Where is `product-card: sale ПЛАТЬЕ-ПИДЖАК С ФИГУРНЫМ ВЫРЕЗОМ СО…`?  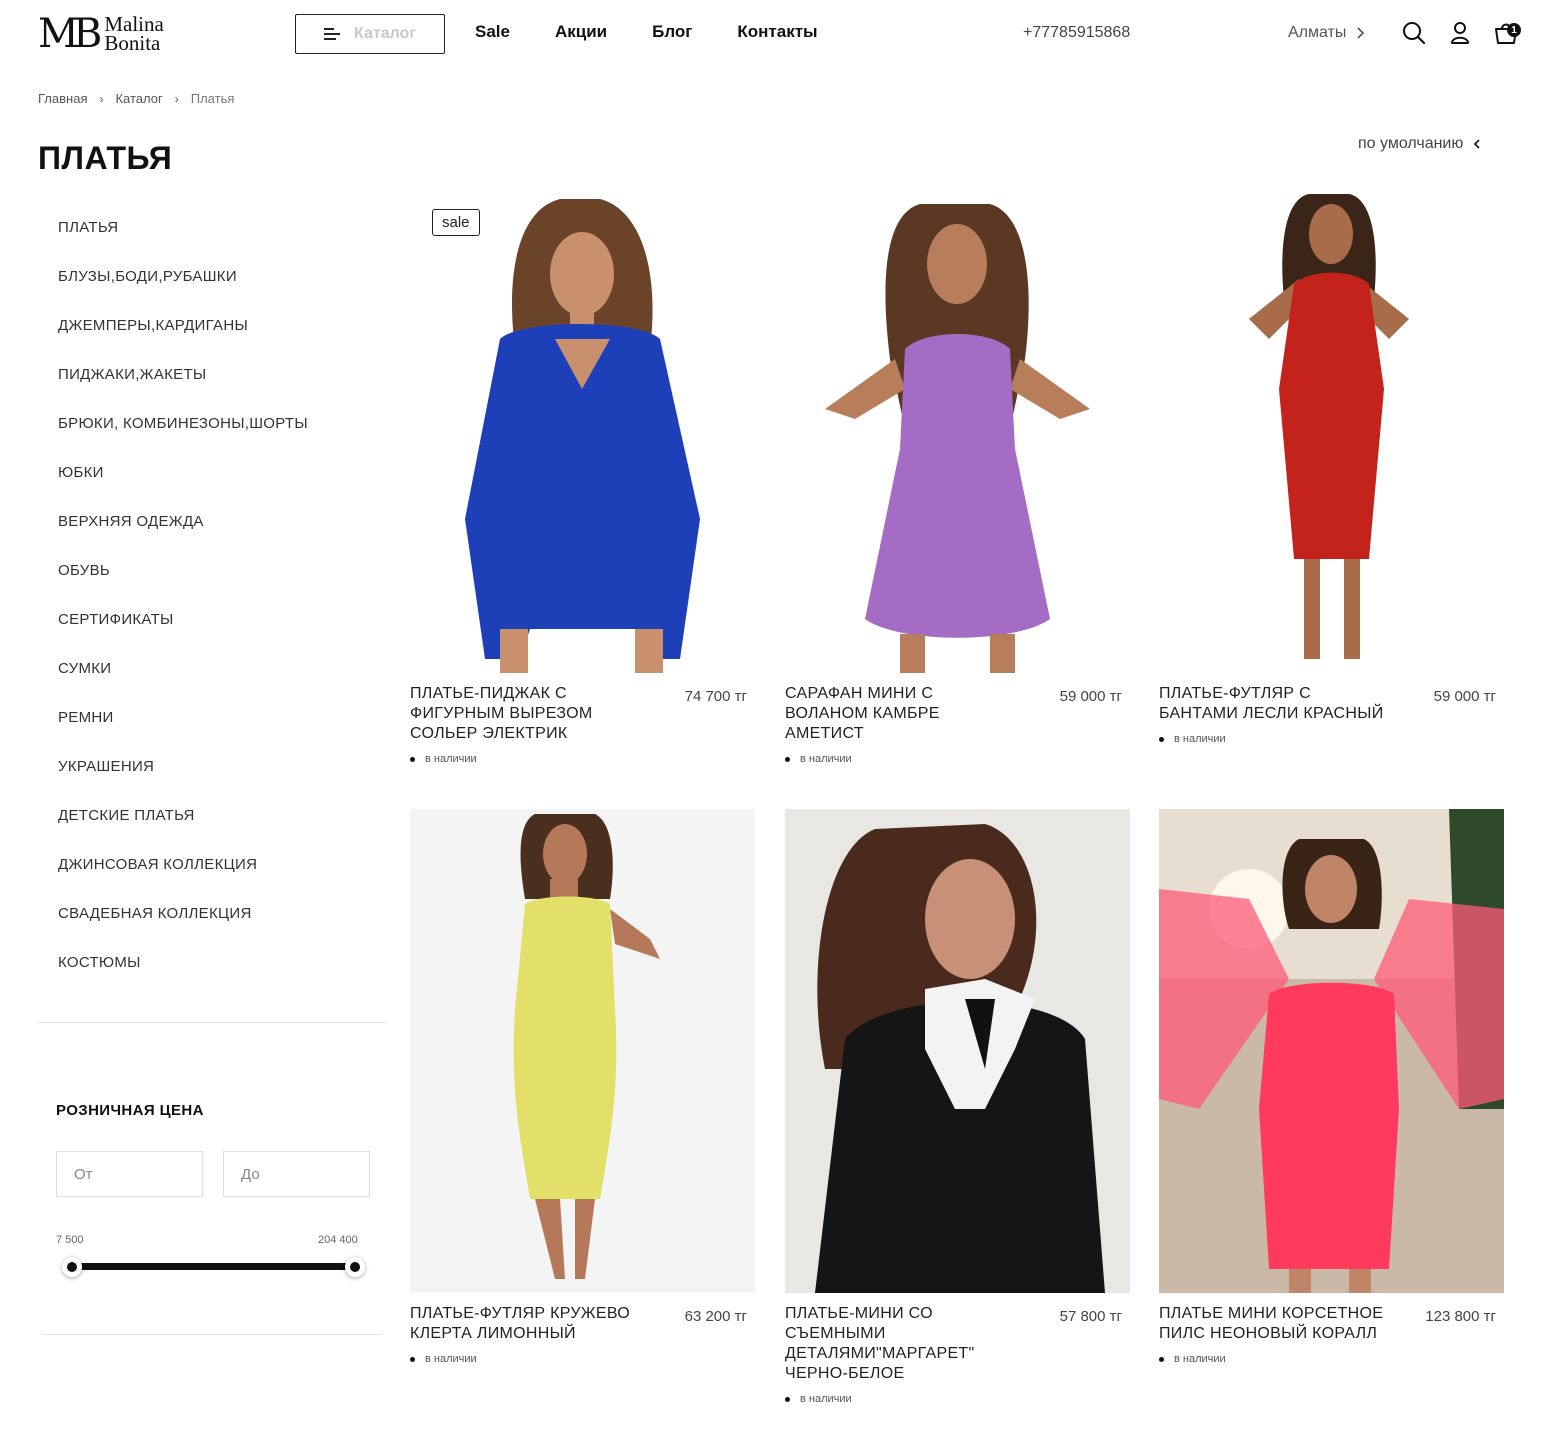
product-card: sale ПЛАТЬЕ-ПИДЖАК С ФИГУРНЫМ ВЫРЕЗОМ СО… is located at coordinates (582, 477).